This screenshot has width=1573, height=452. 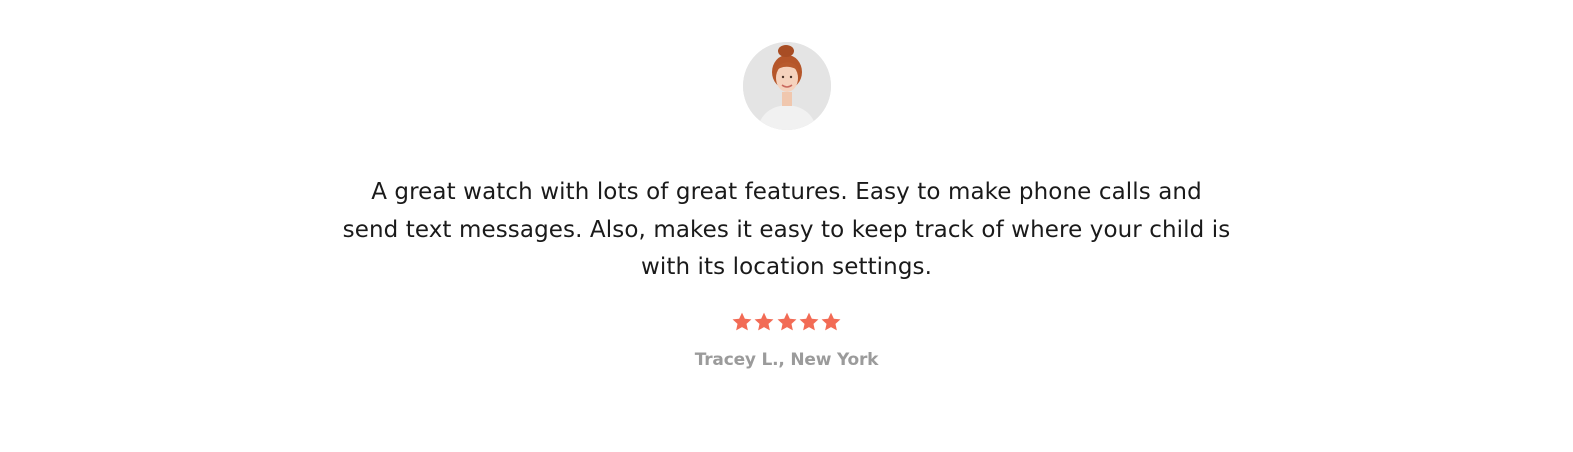 I want to click on avatar, so click(x=787, y=86).